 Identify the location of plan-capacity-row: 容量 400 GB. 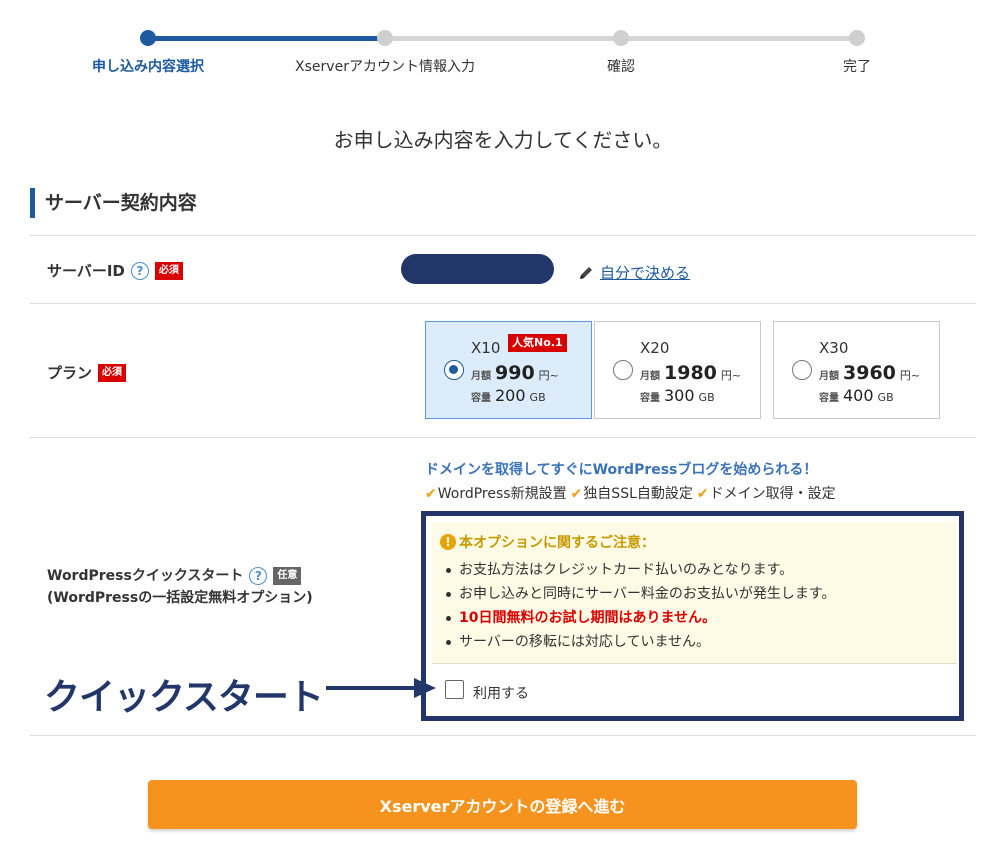
(856, 395).